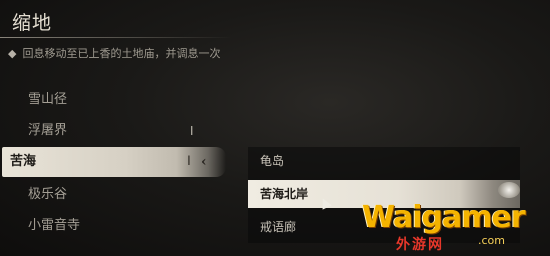 Image resolution: width=550 pixels, height=256 pixels. What do you see at coordinates (420, 245) in the screenshot?
I see `watermark-cn-text: 外游网` at bounding box center [420, 245].